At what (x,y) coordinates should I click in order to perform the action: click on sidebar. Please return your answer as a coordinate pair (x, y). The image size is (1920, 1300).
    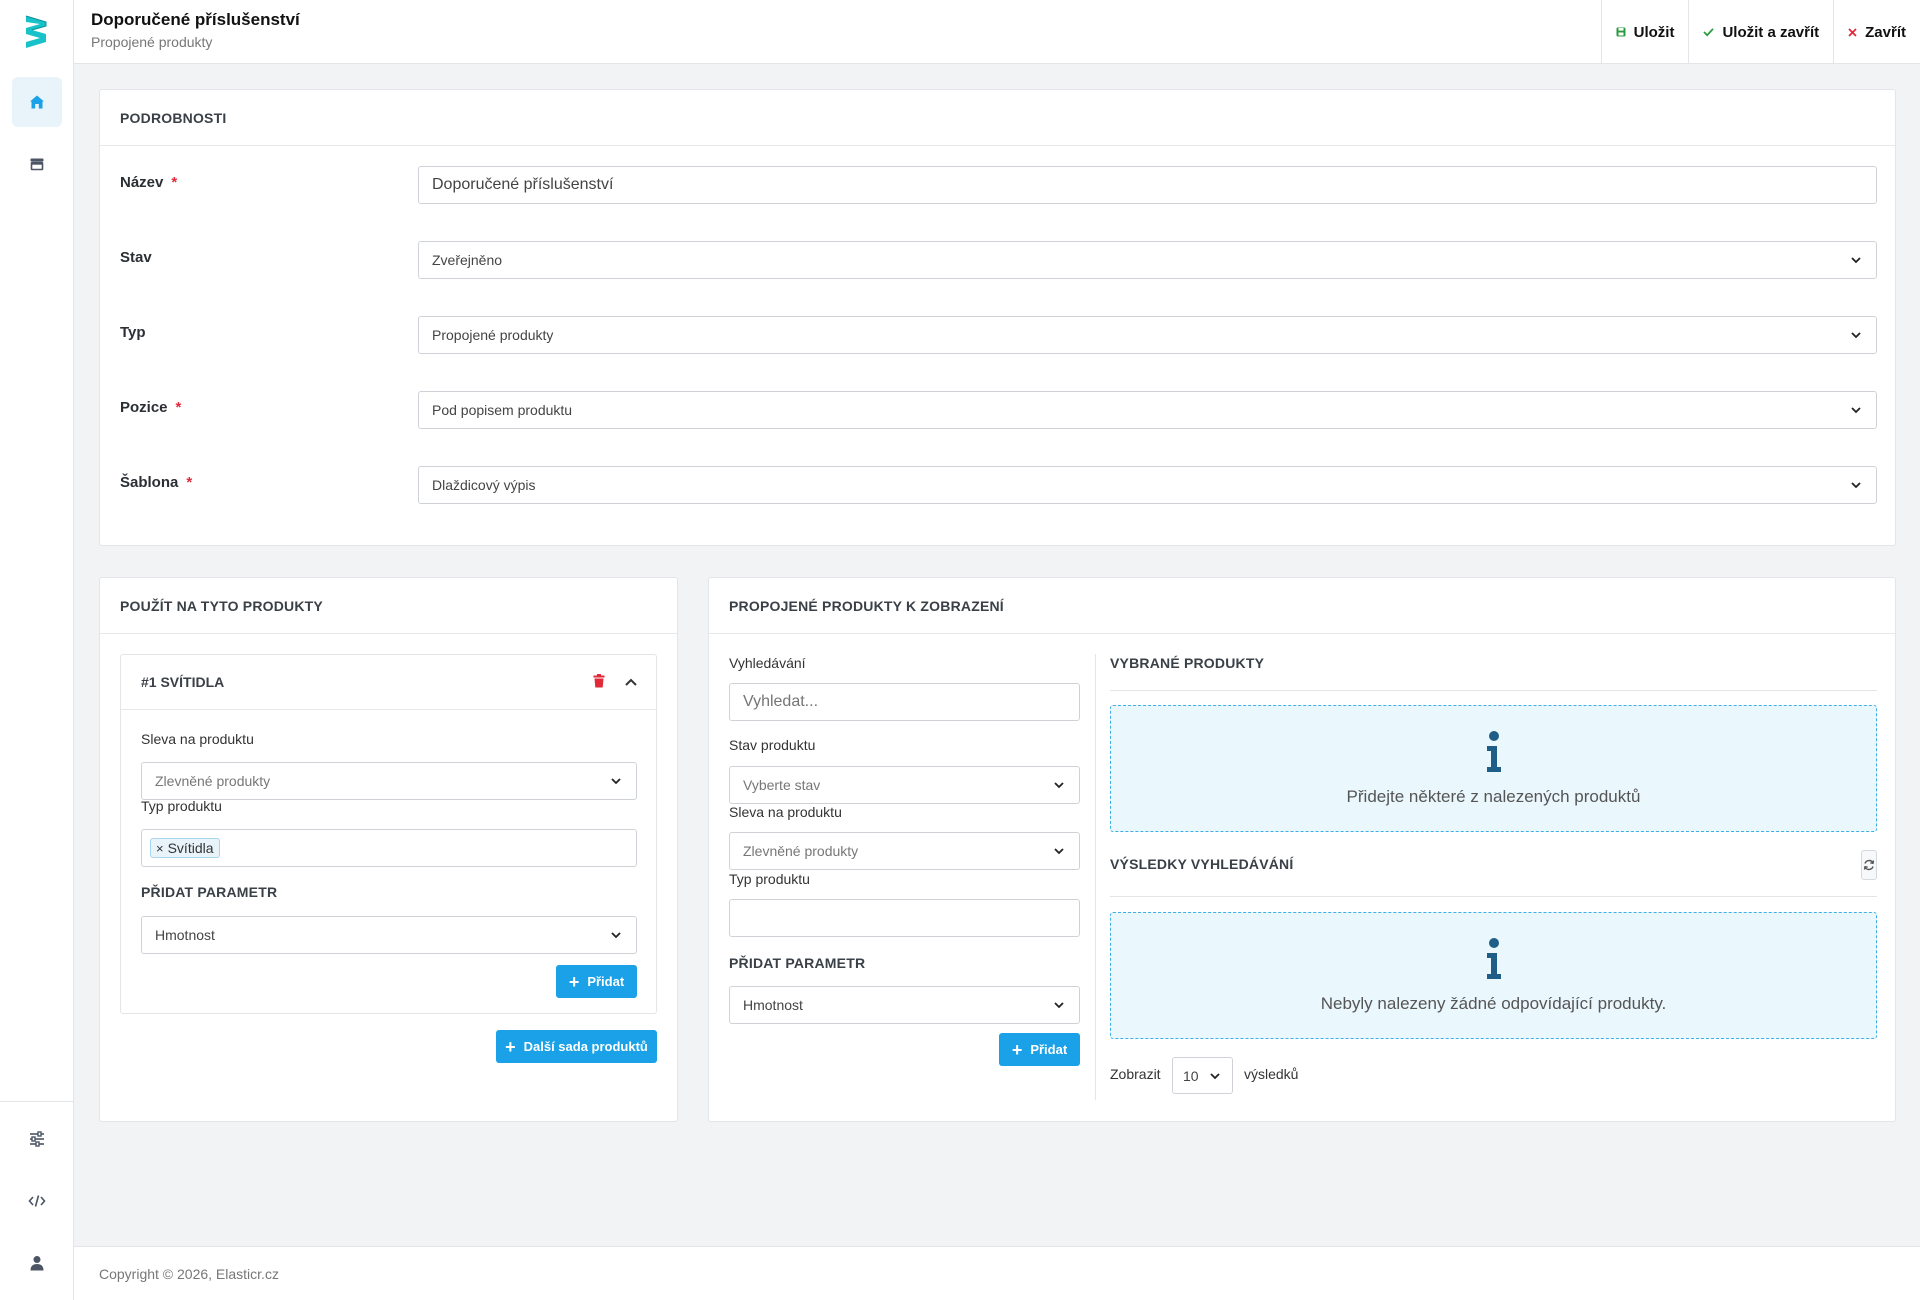
    Looking at the image, I should click on (37, 650).